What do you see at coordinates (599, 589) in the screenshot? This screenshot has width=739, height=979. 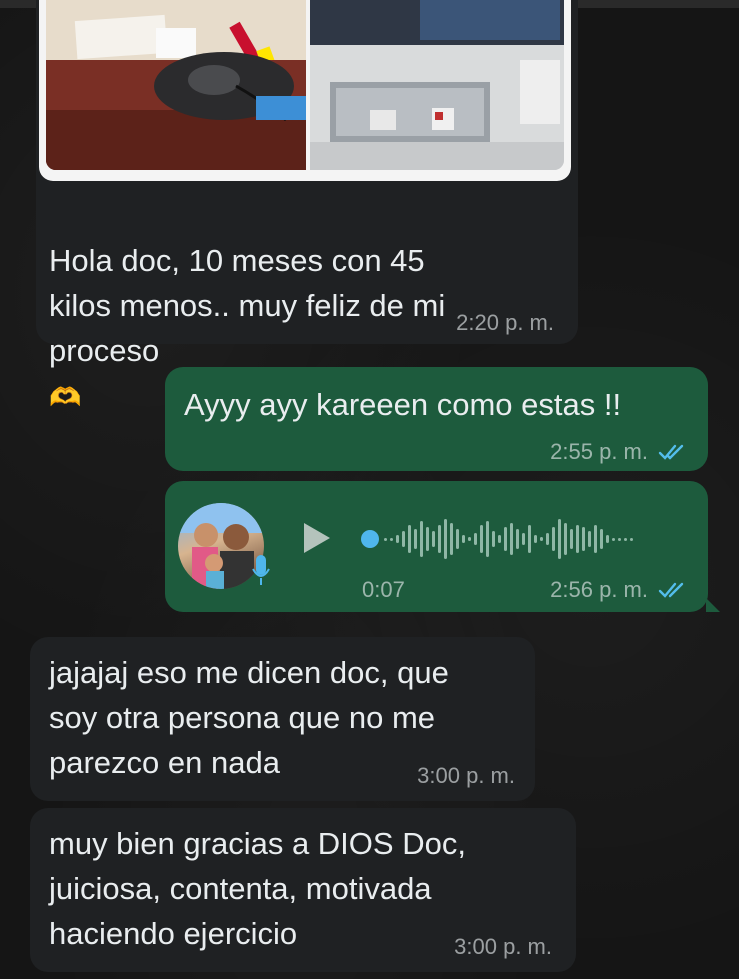 I see `message-time: 2:56 p. m.` at bounding box center [599, 589].